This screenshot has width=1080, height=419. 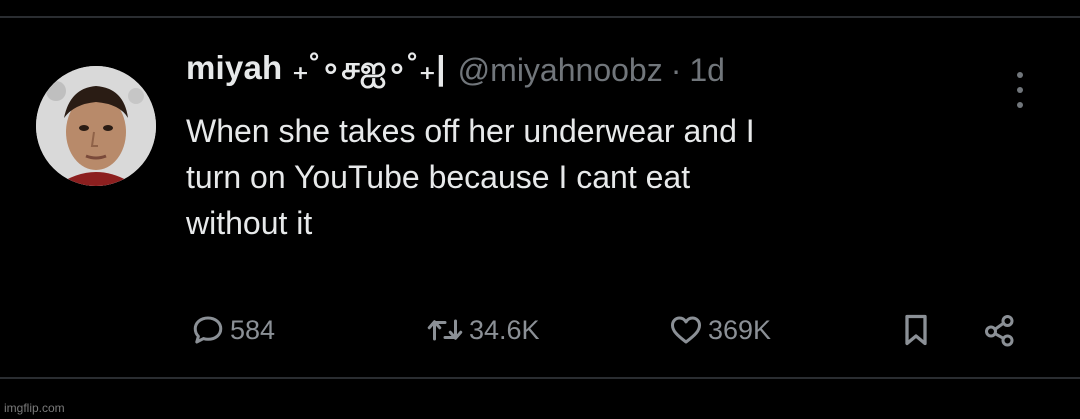 I want to click on comment-bubble-icon, so click(x=208, y=330).